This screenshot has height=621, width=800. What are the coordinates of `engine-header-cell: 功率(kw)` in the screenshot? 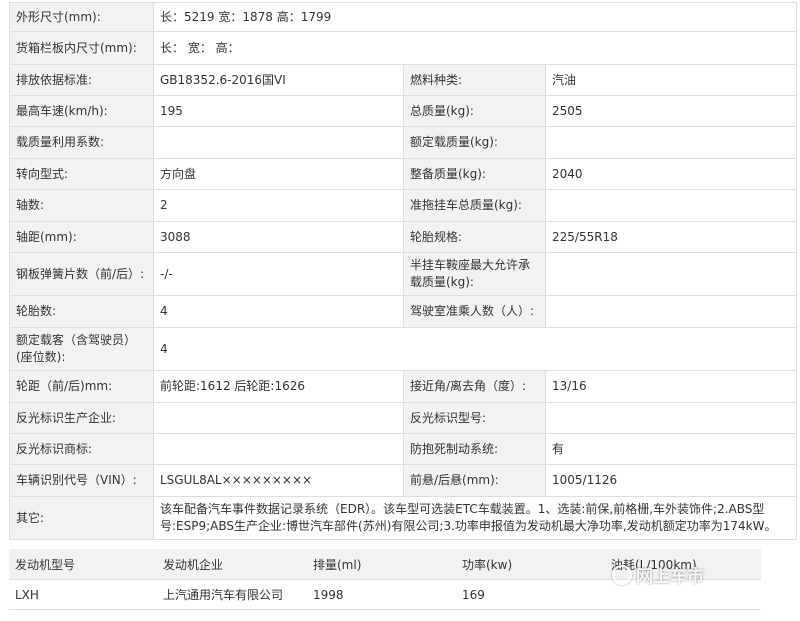 It's located at (530, 564).